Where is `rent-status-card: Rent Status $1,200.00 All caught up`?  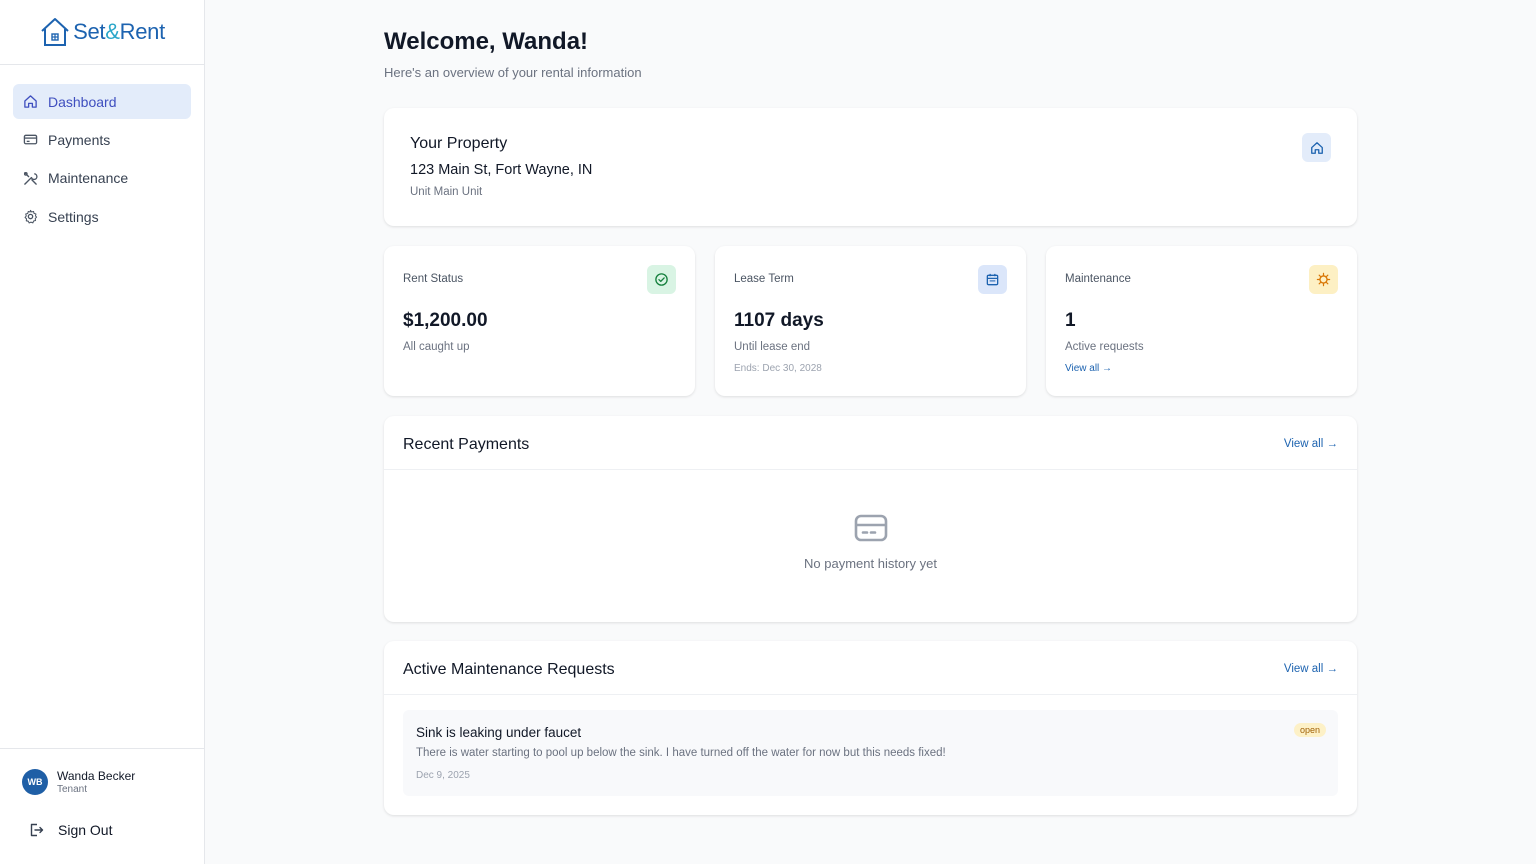
rent-status-card: Rent Status $1,200.00 All caught up is located at coordinates (539, 321).